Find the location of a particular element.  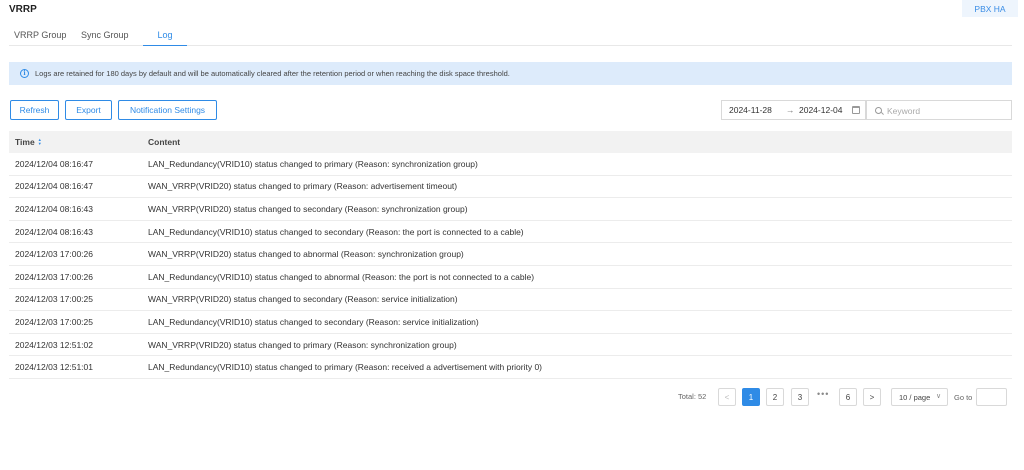

search-input is located at coordinates (947, 110).